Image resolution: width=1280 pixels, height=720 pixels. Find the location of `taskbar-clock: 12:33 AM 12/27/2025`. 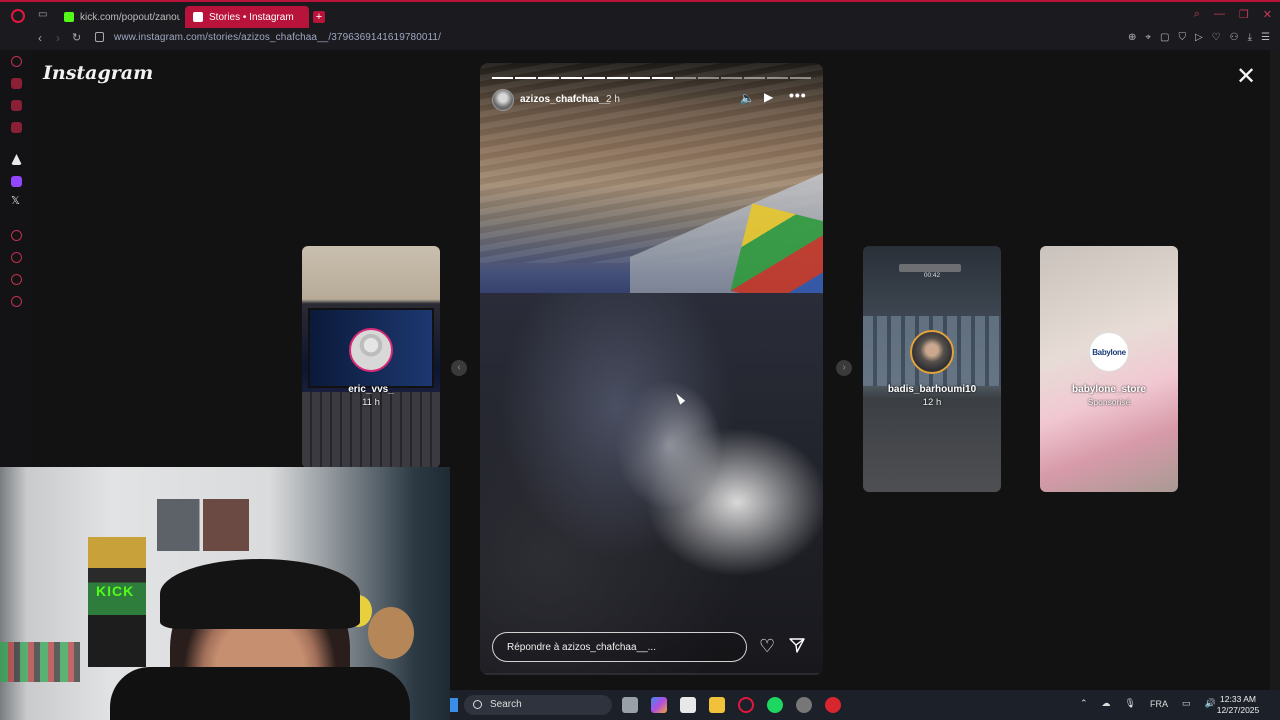

taskbar-clock: 12:33 AM 12/27/2025 is located at coordinates (1238, 705).